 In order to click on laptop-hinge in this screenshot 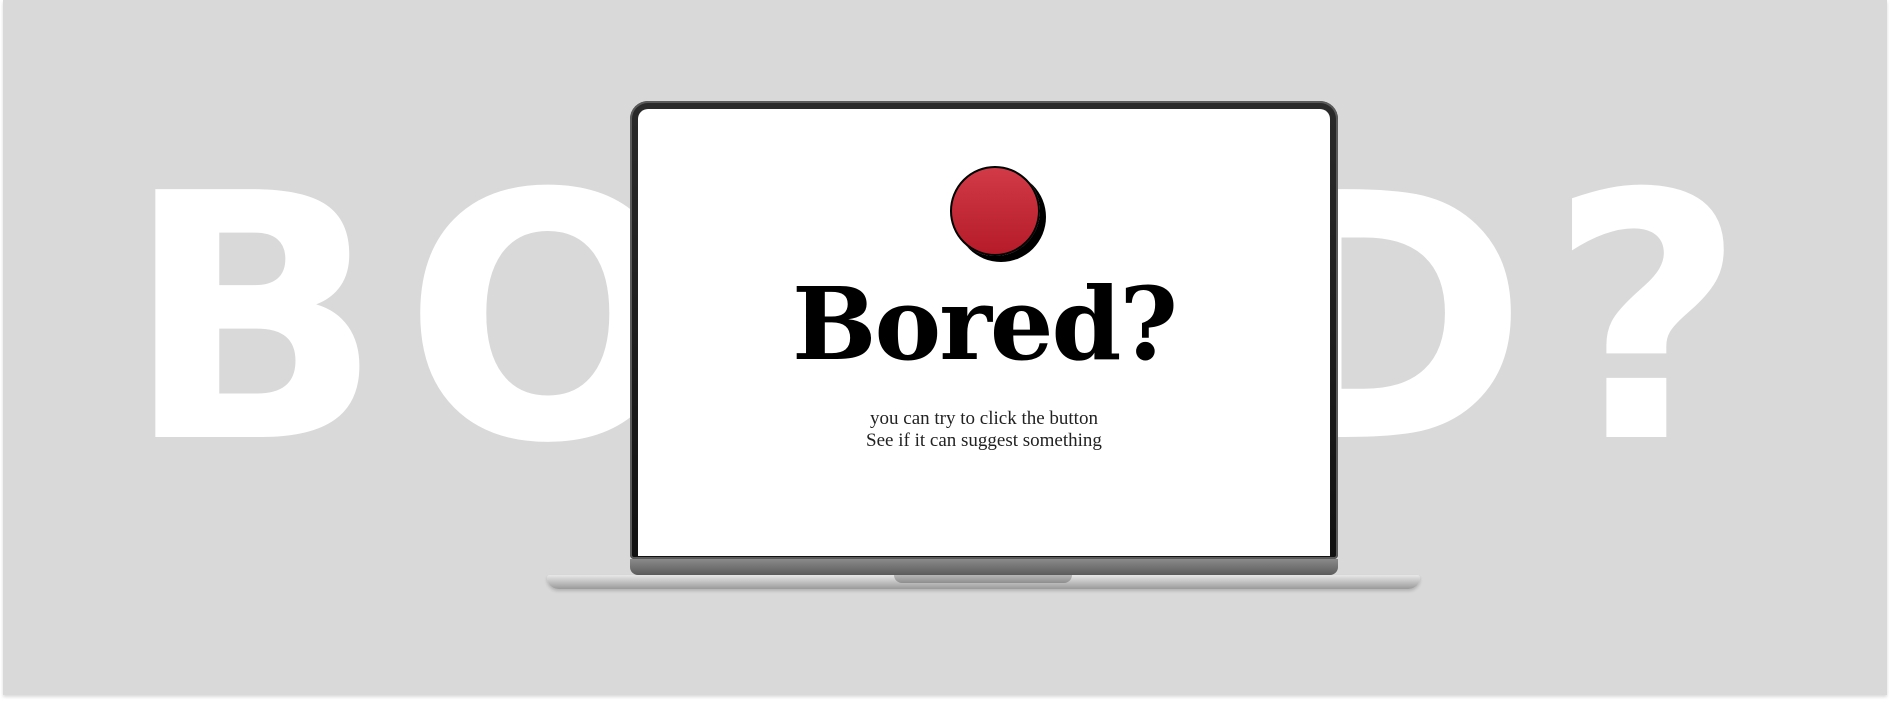, I will do `click(984, 567)`.